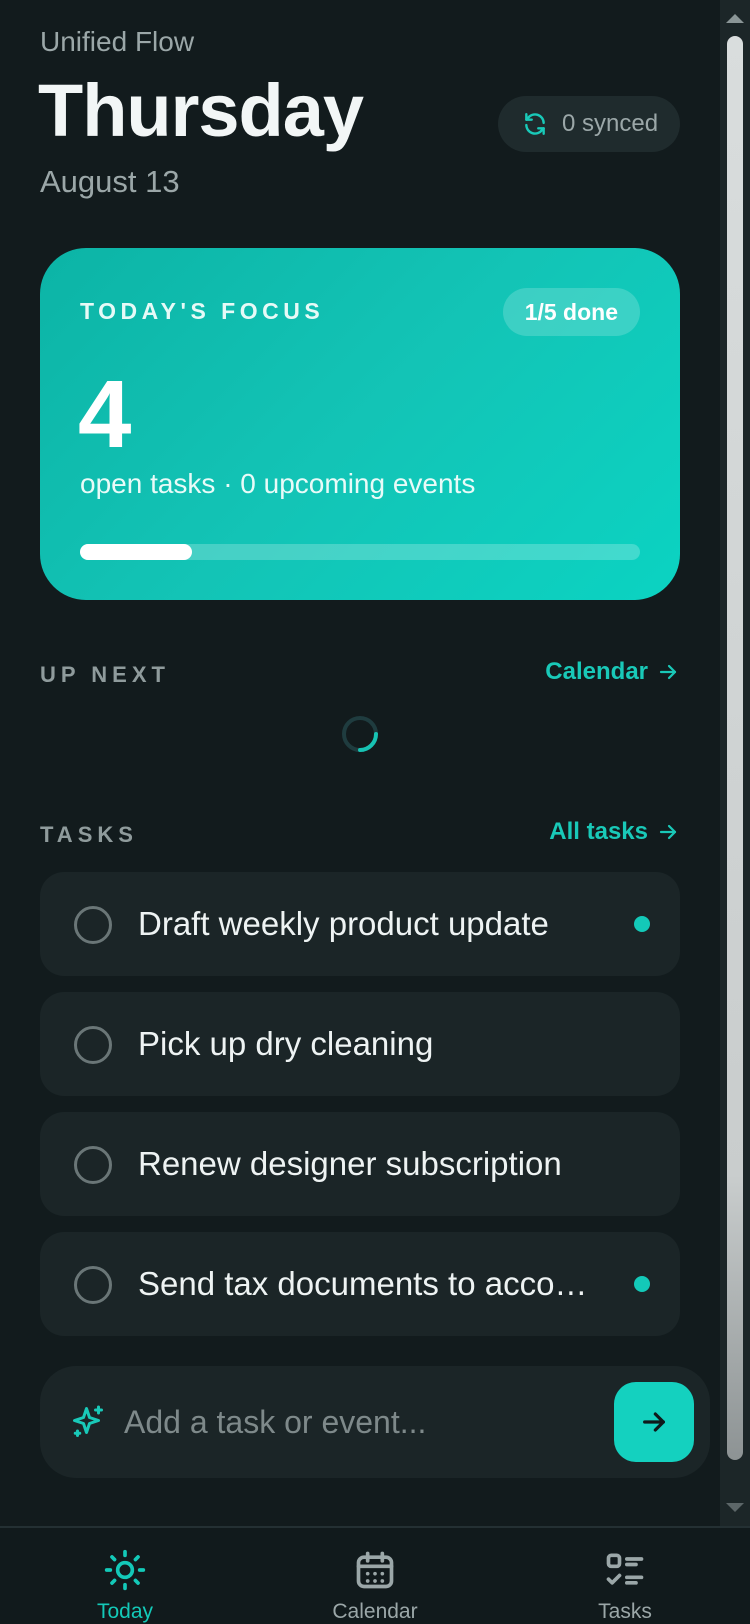  What do you see at coordinates (88, 1421) in the screenshot?
I see `sparkle-icon` at bounding box center [88, 1421].